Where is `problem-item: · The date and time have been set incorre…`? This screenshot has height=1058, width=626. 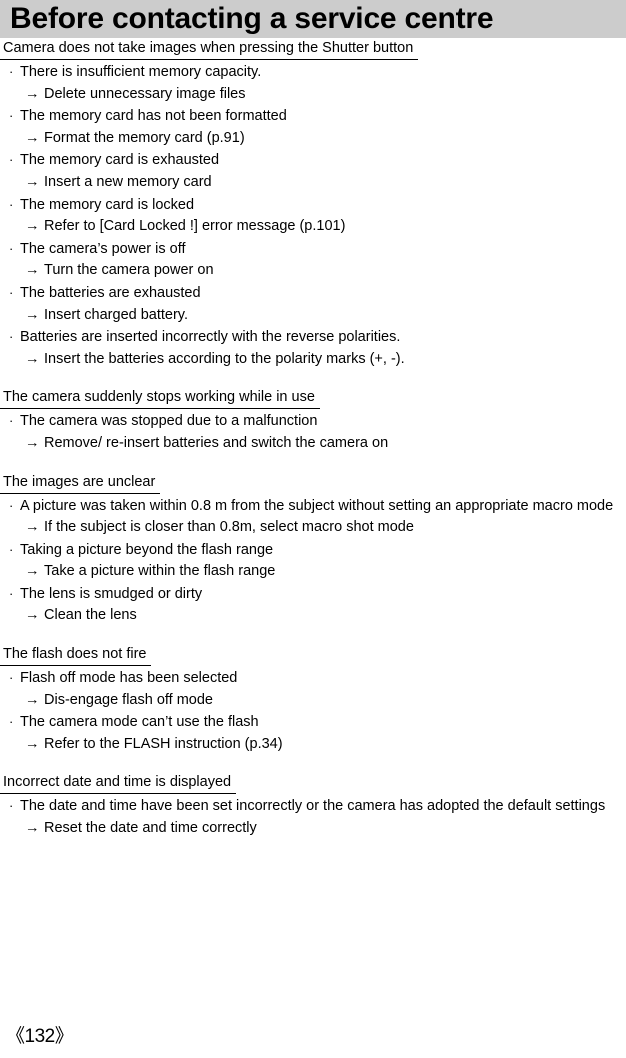
problem-item: · The date and time have been set incorre… is located at coordinates (313, 806).